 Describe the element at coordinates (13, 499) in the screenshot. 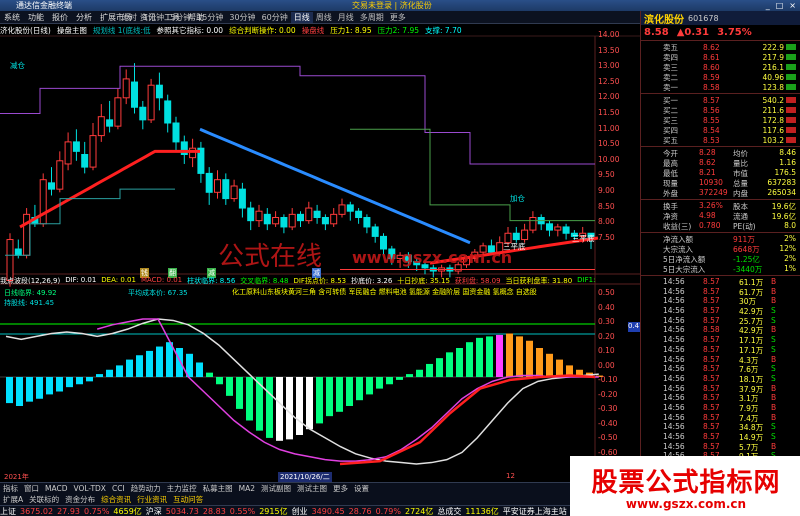

I see `tab-ext: 扩展A` at that location.